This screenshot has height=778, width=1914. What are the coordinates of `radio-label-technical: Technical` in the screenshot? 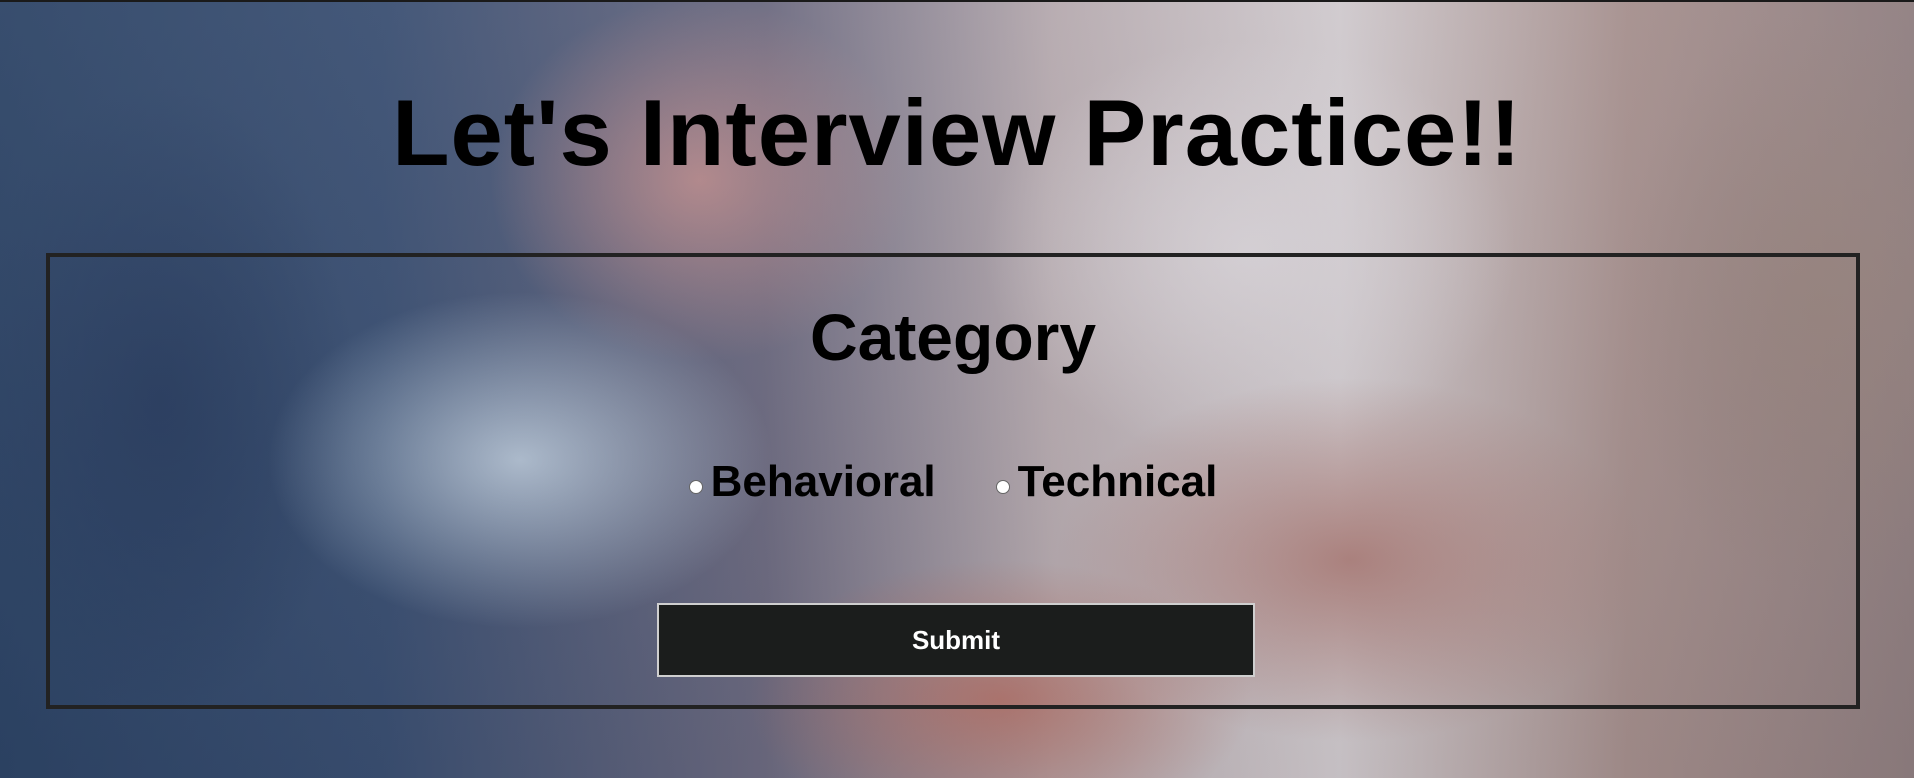 It's located at (1117, 481).